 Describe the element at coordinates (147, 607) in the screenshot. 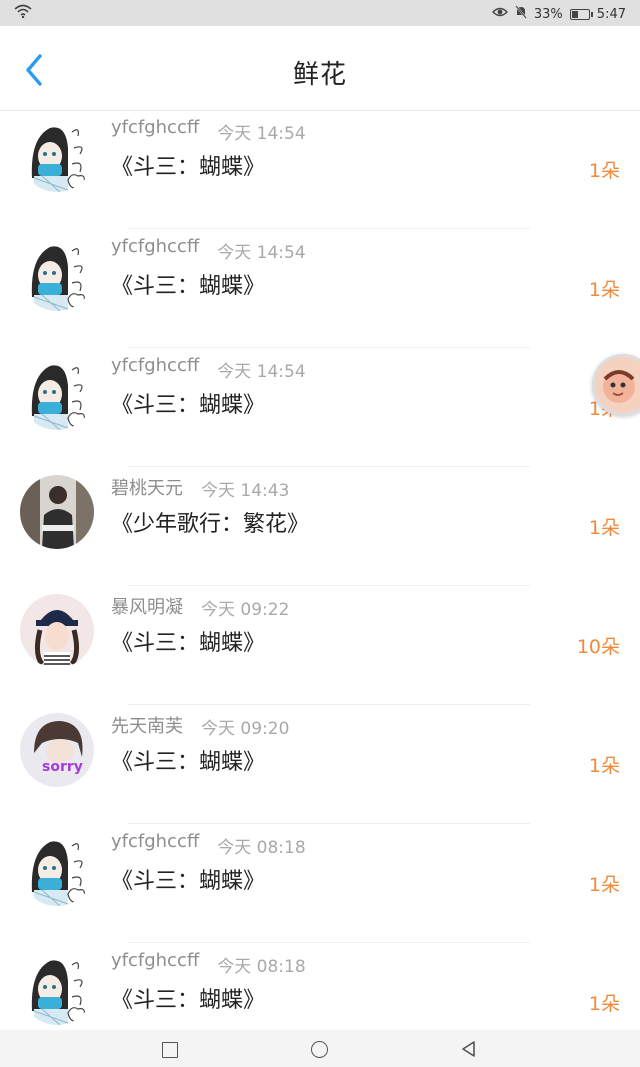

I see `sender-name: 暴风明凝` at that location.